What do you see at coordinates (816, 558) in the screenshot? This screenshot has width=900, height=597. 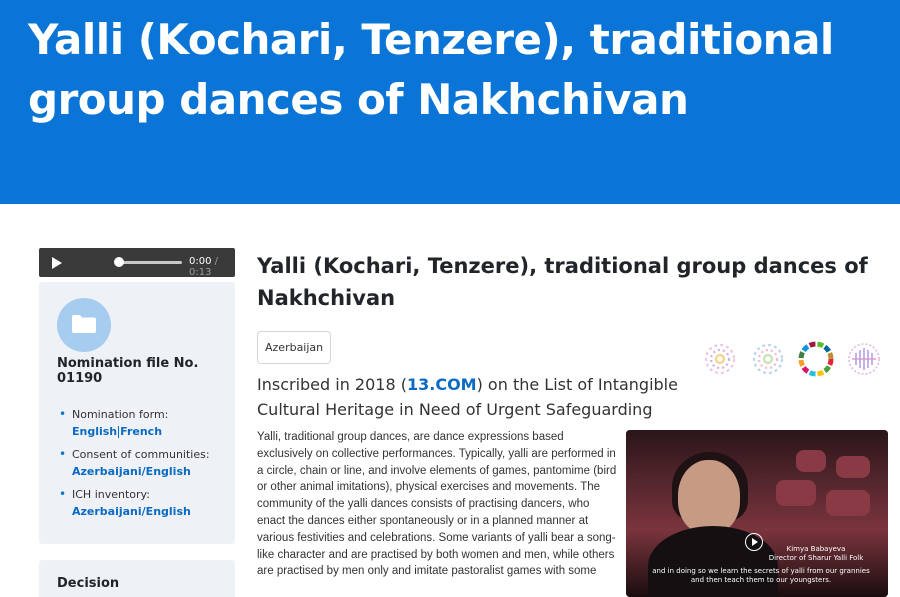 I see `speaker-role: Director of Sharur Yalli Folk` at bounding box center [816, 558].